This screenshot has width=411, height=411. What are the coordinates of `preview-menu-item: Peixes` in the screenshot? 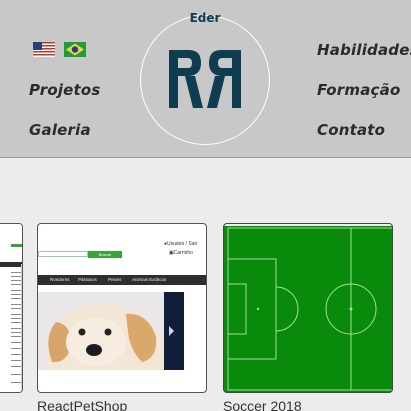 It's located at (115, 279).